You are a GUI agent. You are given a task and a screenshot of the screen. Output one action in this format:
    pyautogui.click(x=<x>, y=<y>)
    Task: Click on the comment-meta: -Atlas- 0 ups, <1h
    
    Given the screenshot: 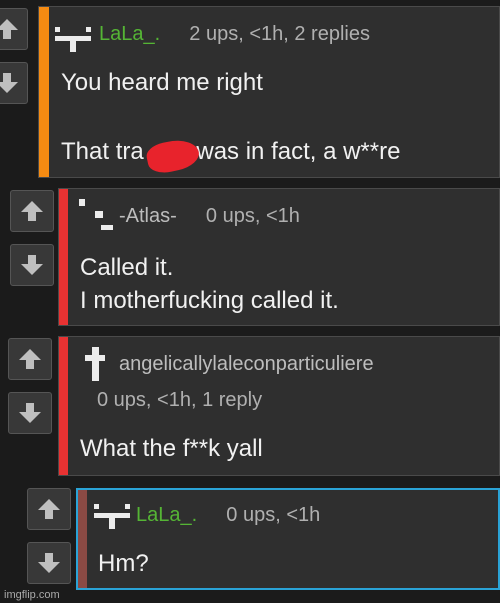 What is the action you would take?
    pyautogui.click(x=209, y=216)
    